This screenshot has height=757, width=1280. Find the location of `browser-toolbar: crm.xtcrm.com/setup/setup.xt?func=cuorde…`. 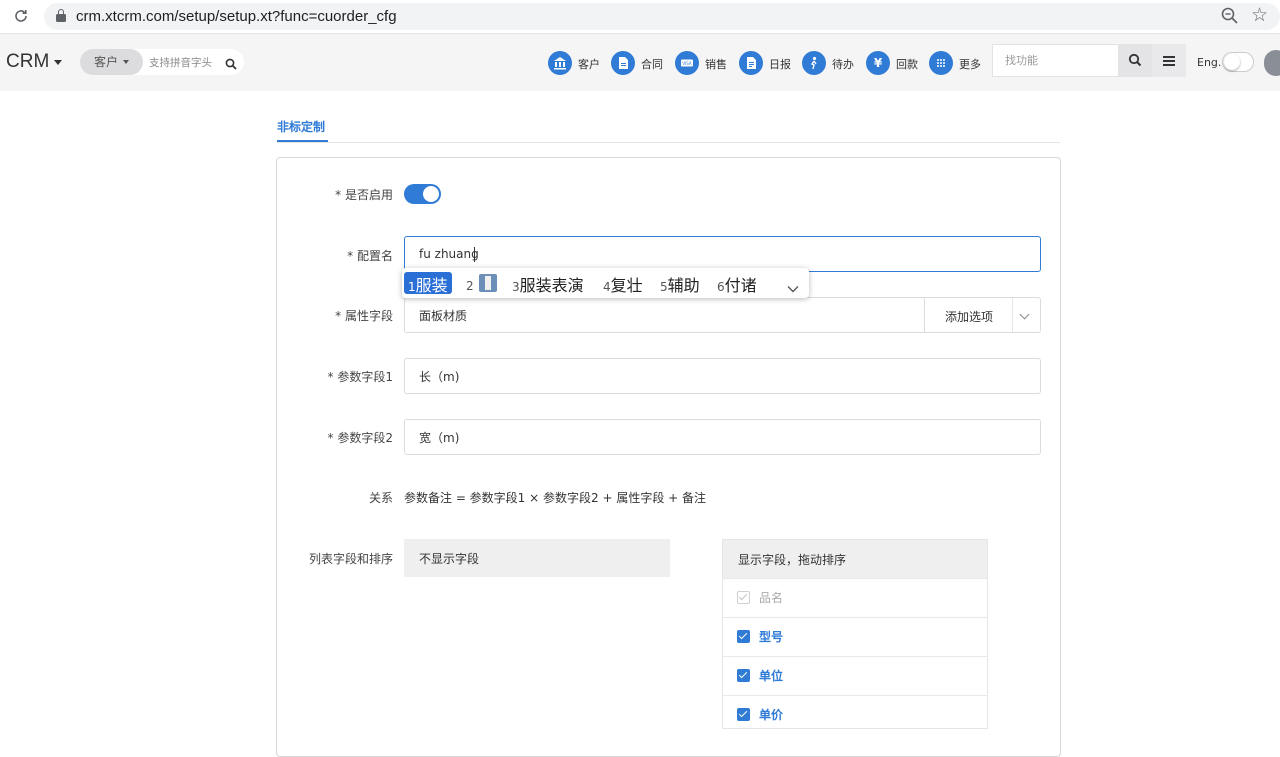

browser-toolbar: crm.xtcrm.com/setup/setup.xt?func=cuorde… is located at coordinates (640, 17).